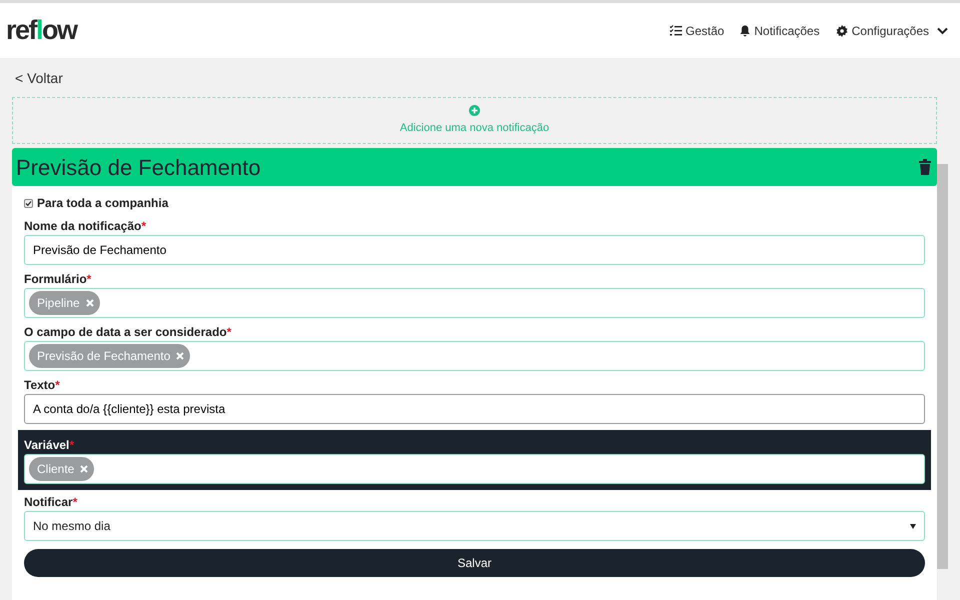  Describe the element at coordinates (102, 203) in the screenshot. I see `checkbox-label: Para toda a companhia` at that location.